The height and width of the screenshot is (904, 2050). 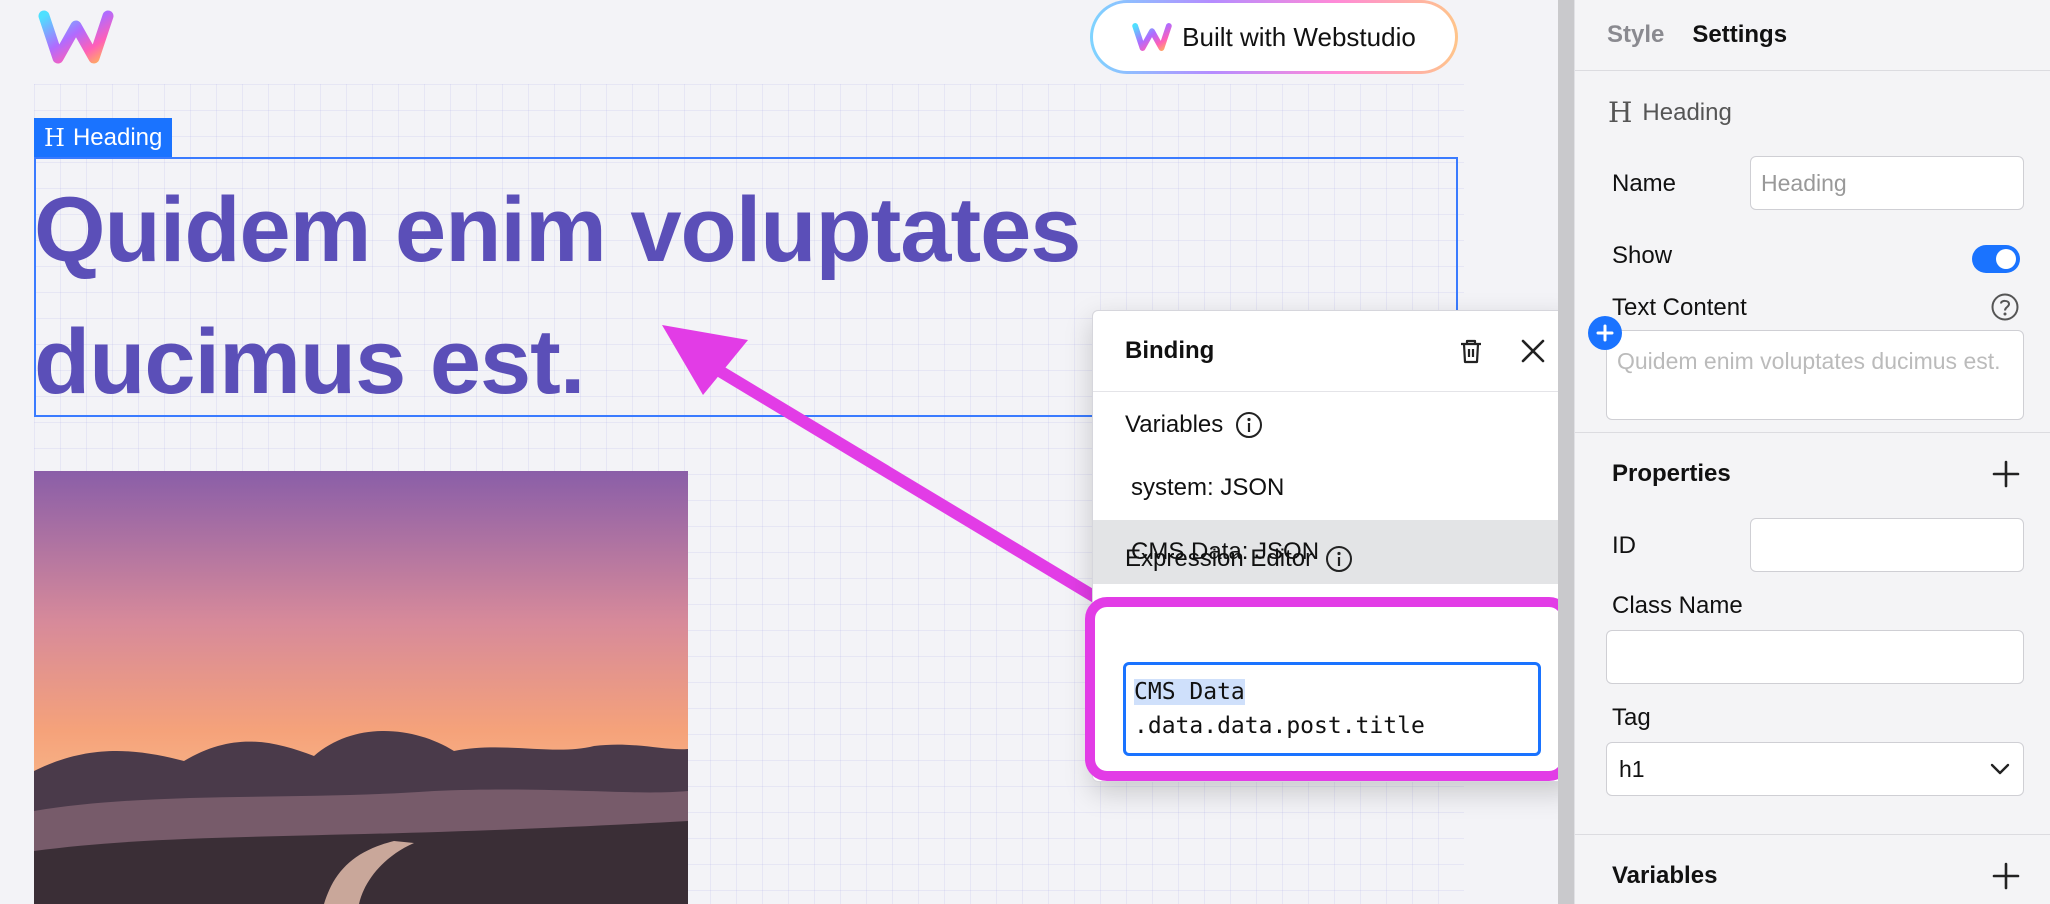 I want to click on name-input-placeholder: Heading, so click(x=1804, y=182).